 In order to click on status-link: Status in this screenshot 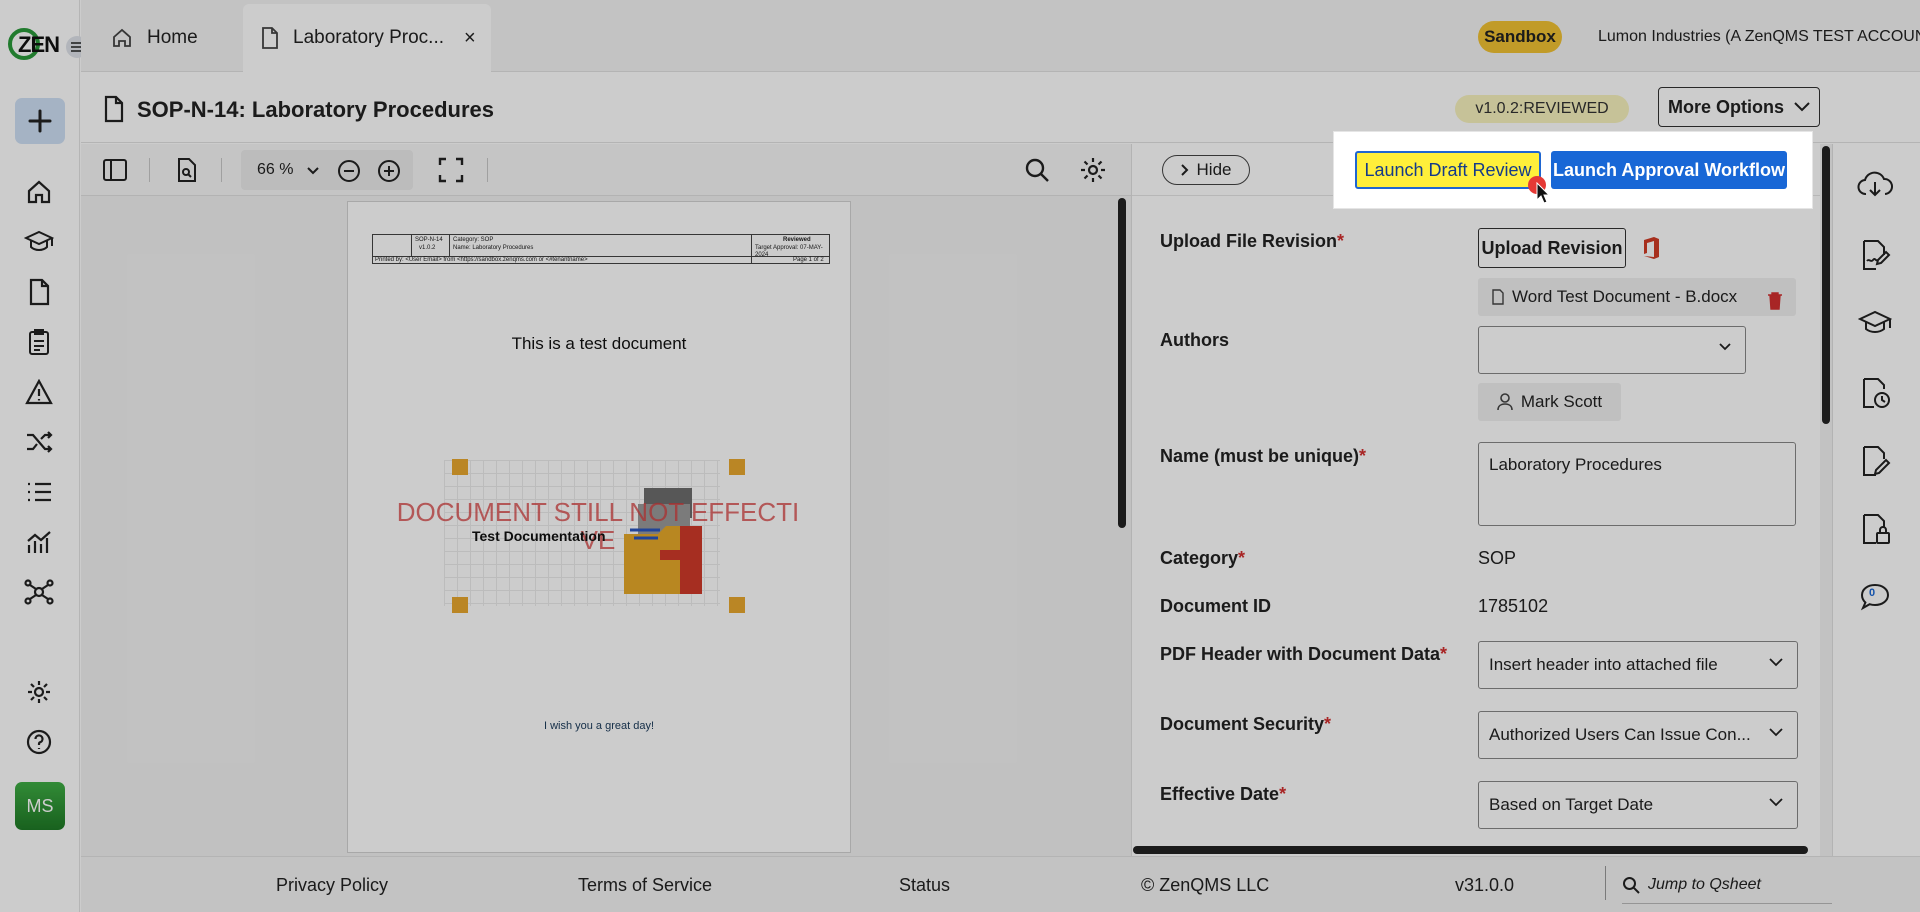, I will do `click(924, 885)`.